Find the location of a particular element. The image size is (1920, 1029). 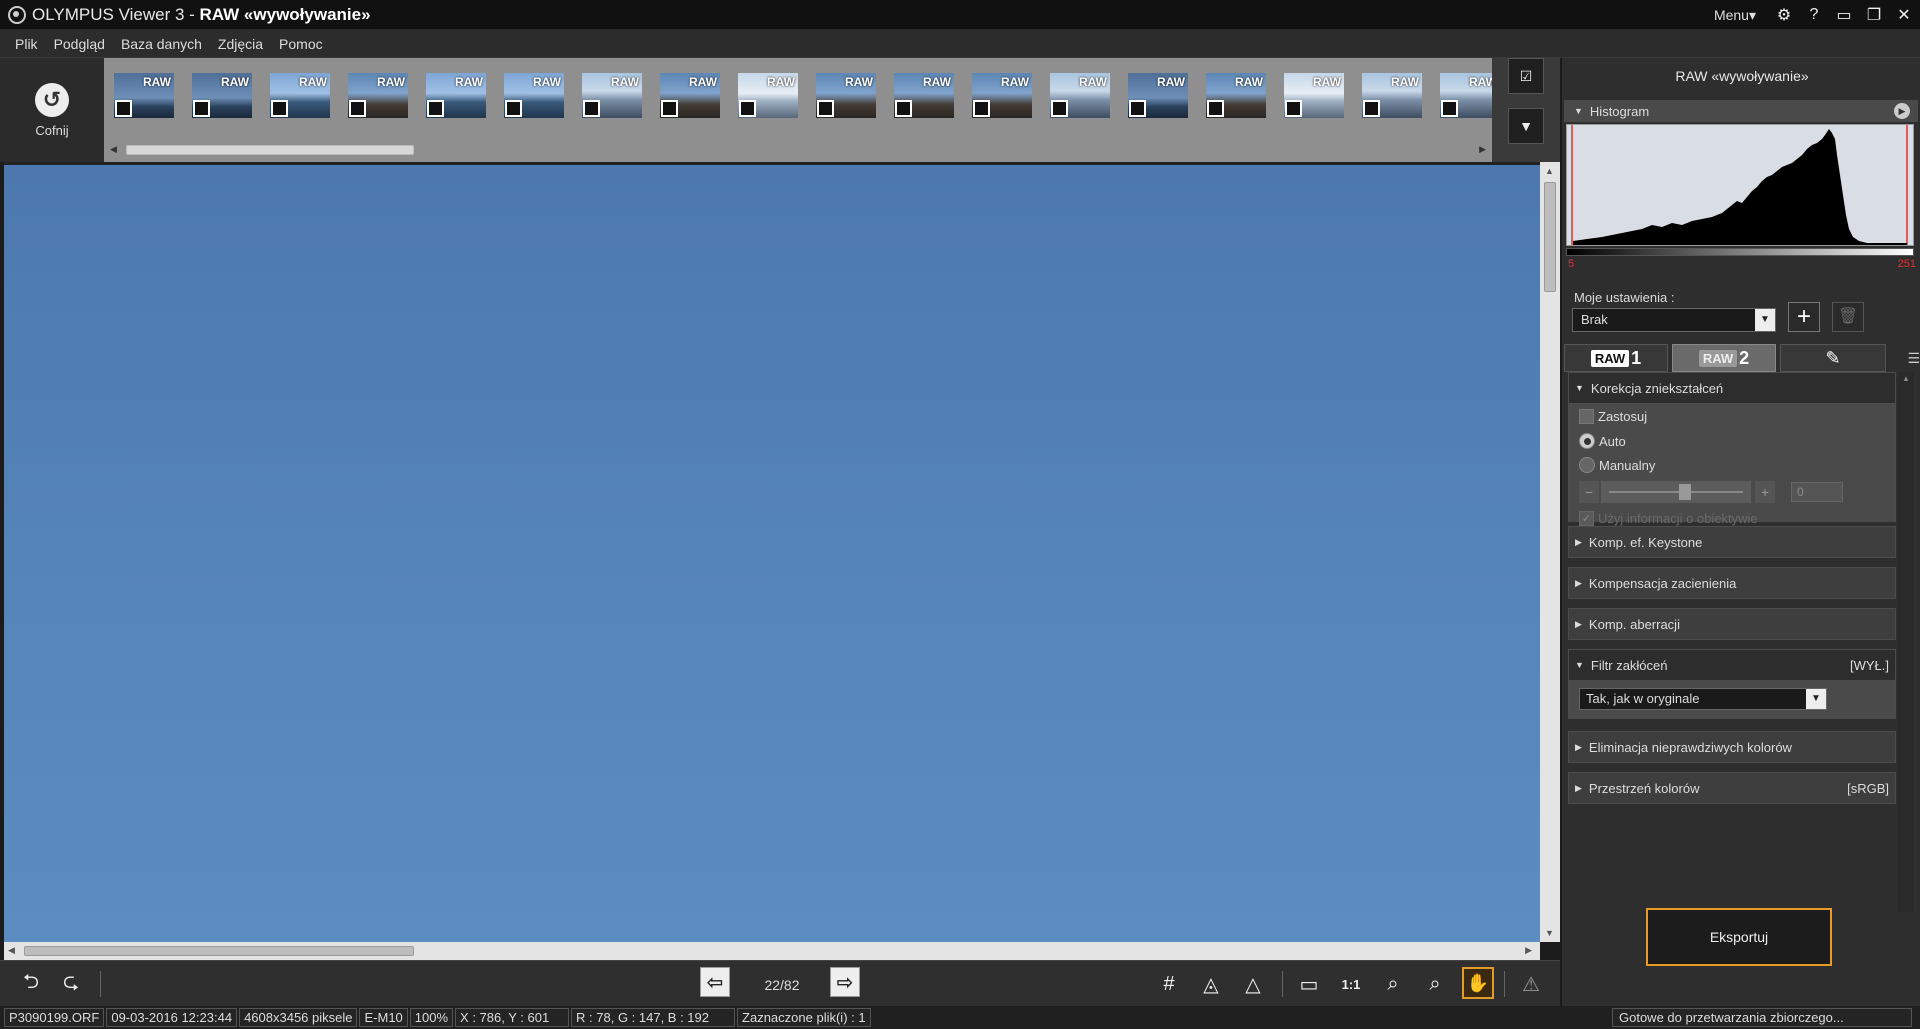

tab-raw-2: RAW 2 is located at coordinates (1724, 358).